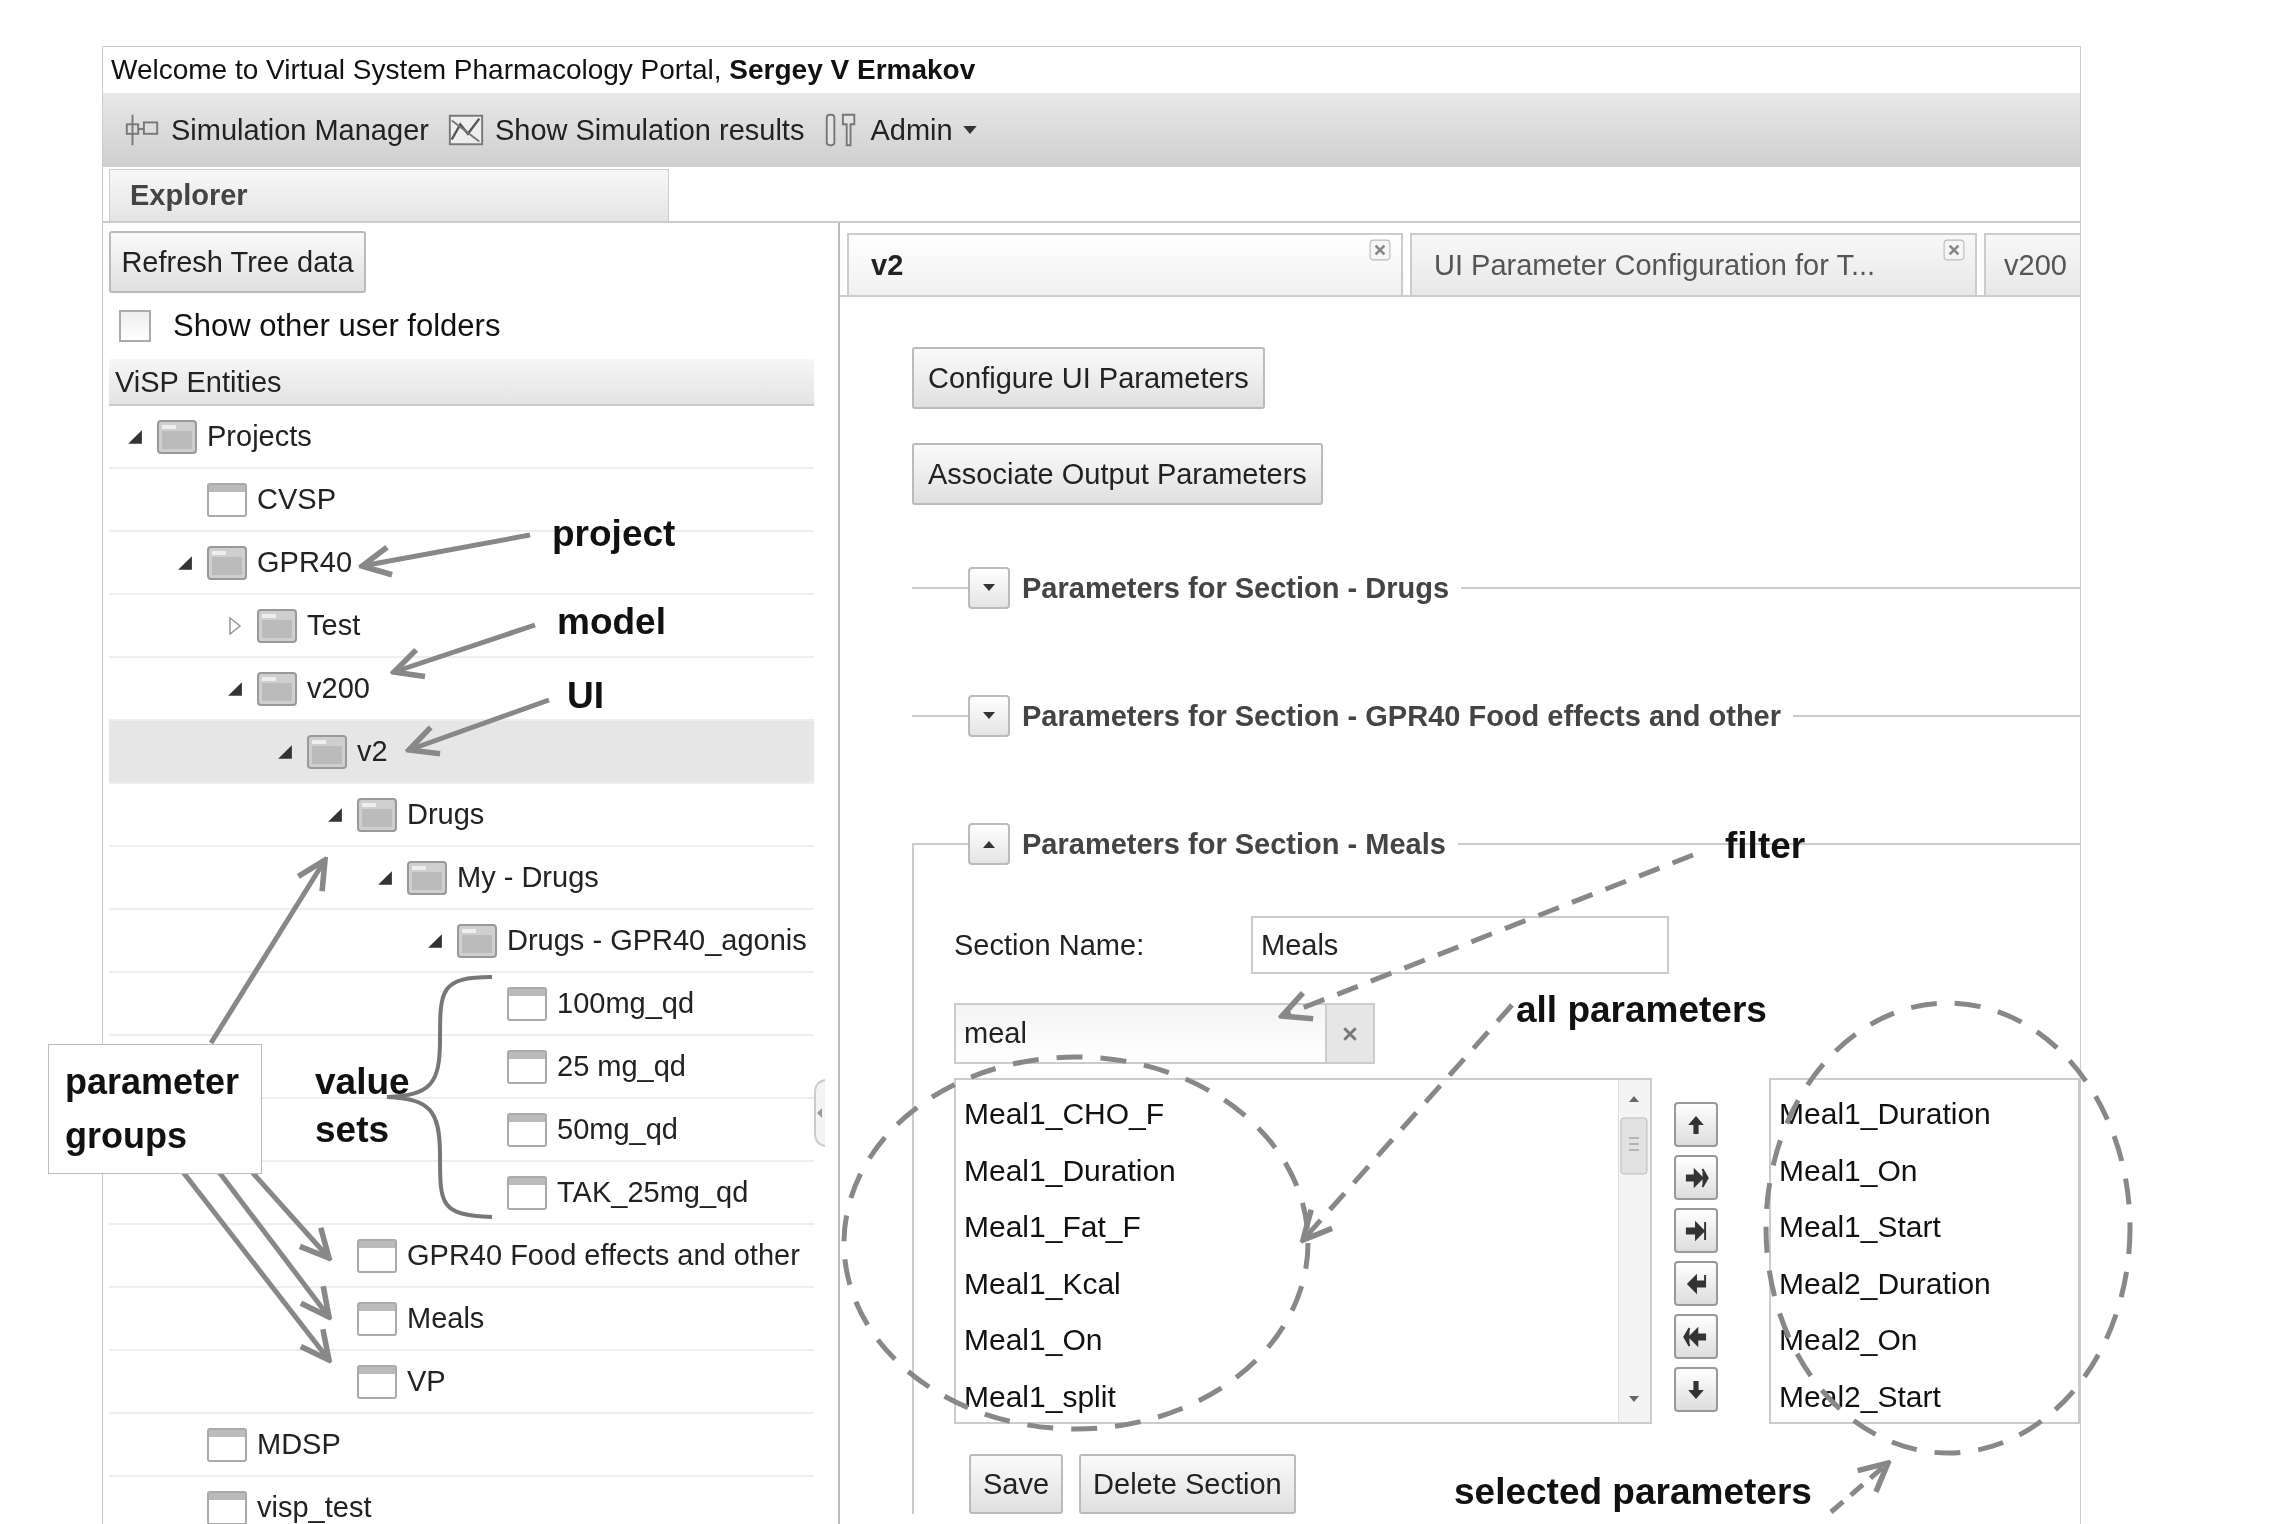  I want to click on action-button: Associate Output Parameters, so click(1117, 474).